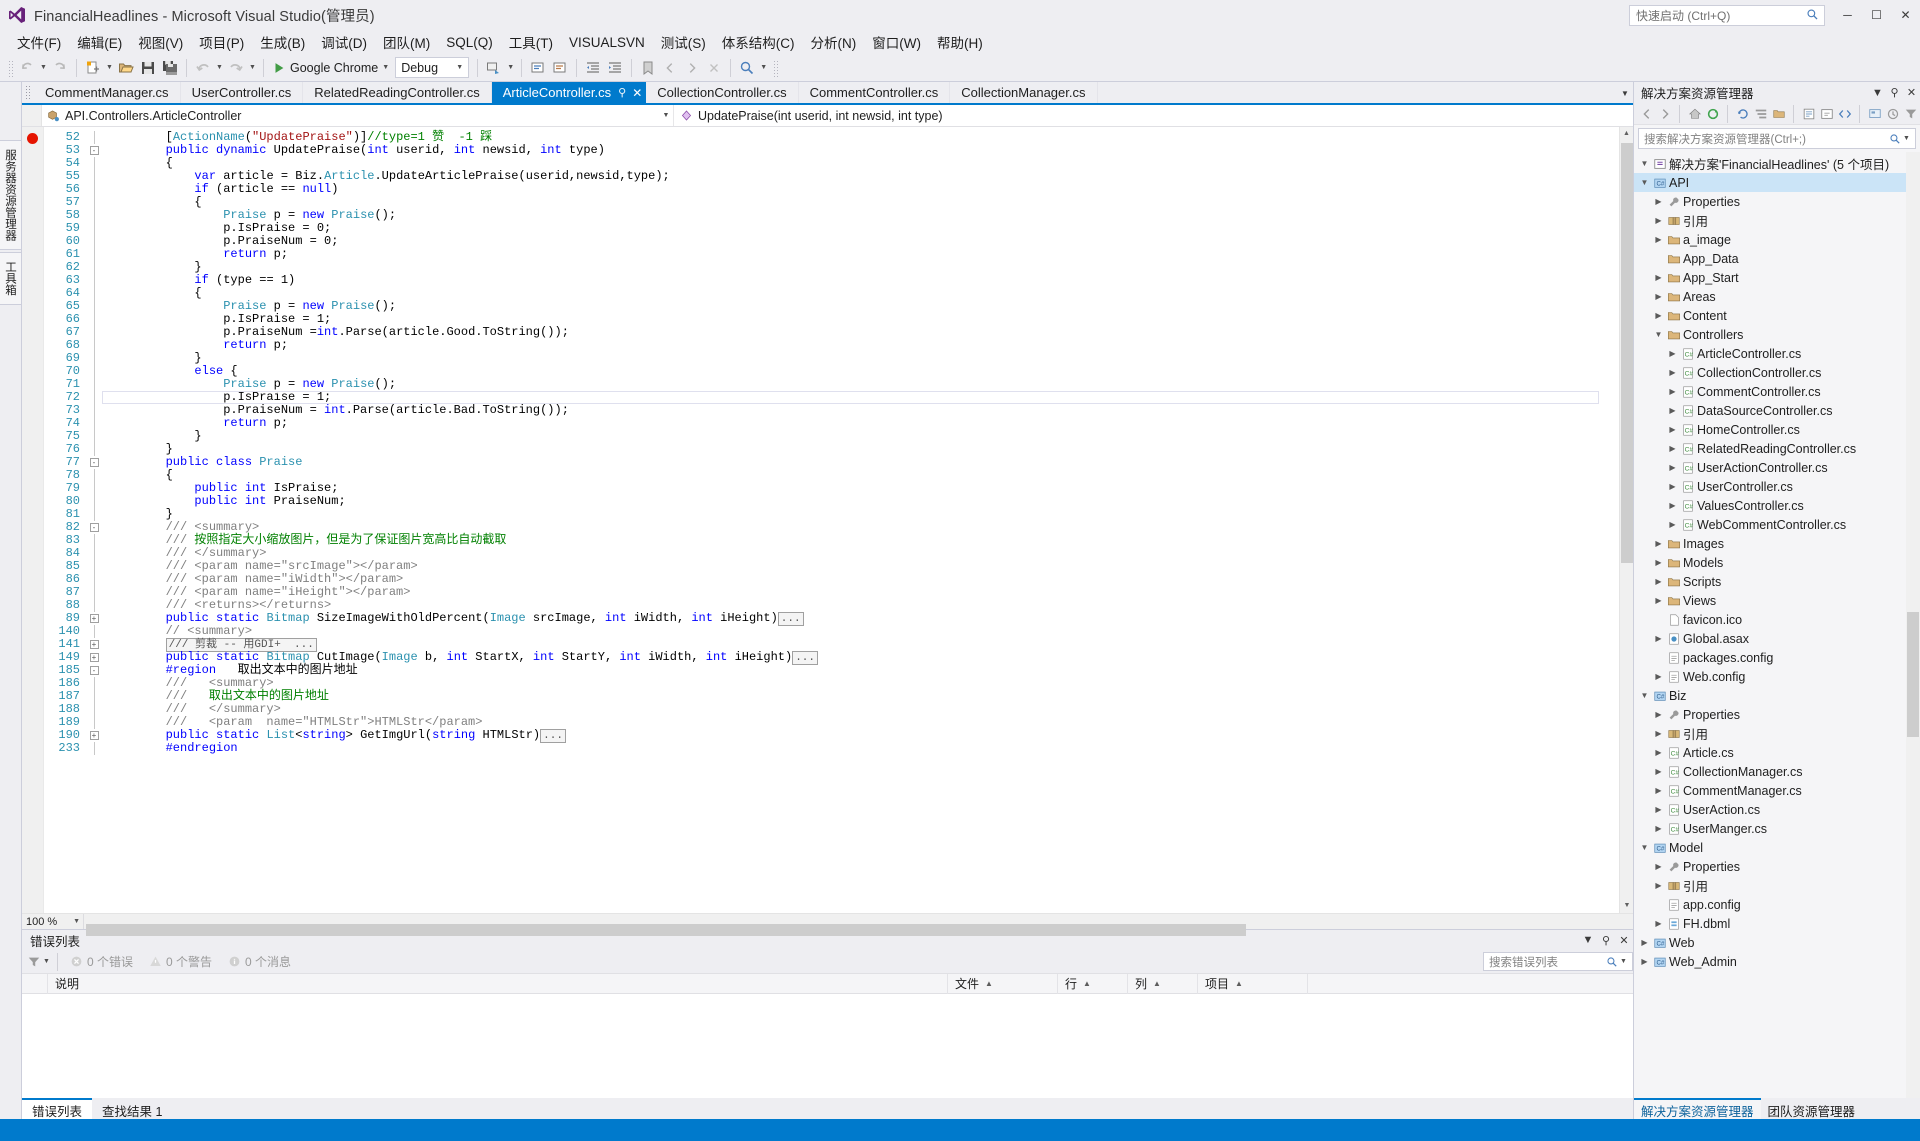 The width and height of the screenshot is (1920, 1141). Describe the element at coordinates (1777, 961) in the screenshot. I see `tree-node-42: ▶ C# Web_Admin` at that location.